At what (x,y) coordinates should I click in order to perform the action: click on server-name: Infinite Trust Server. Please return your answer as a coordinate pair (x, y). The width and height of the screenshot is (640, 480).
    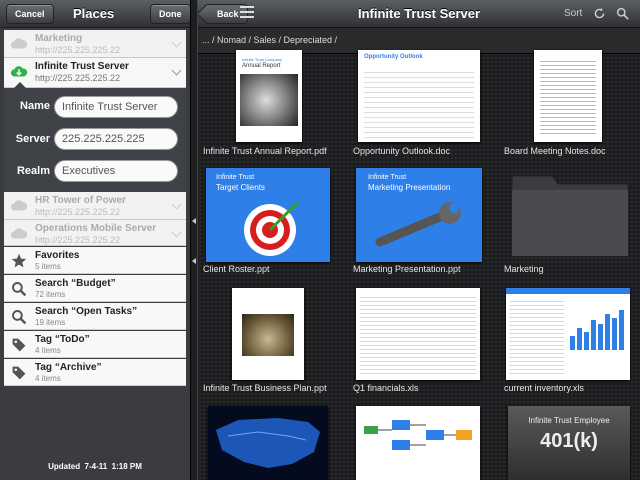
    Looking at the image, I should click on (82, 66).